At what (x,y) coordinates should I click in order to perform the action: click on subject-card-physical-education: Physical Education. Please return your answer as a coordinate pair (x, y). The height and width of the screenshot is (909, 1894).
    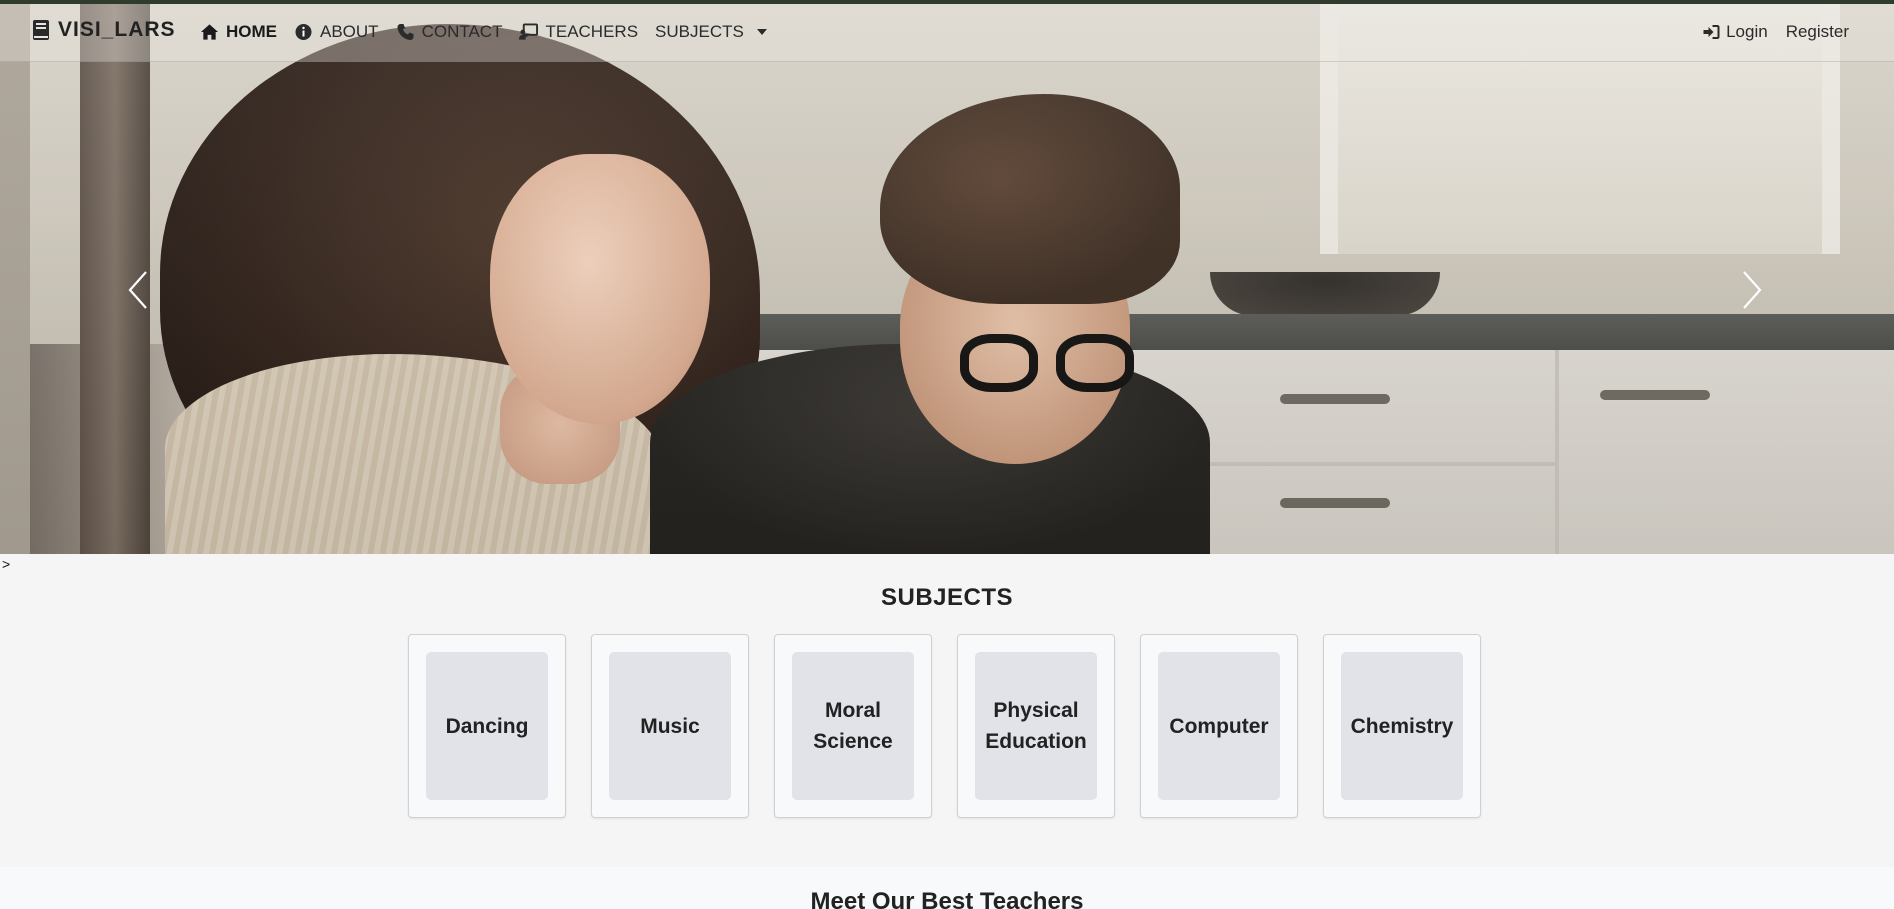
    Looking at the image, I should click on (1036, 726).